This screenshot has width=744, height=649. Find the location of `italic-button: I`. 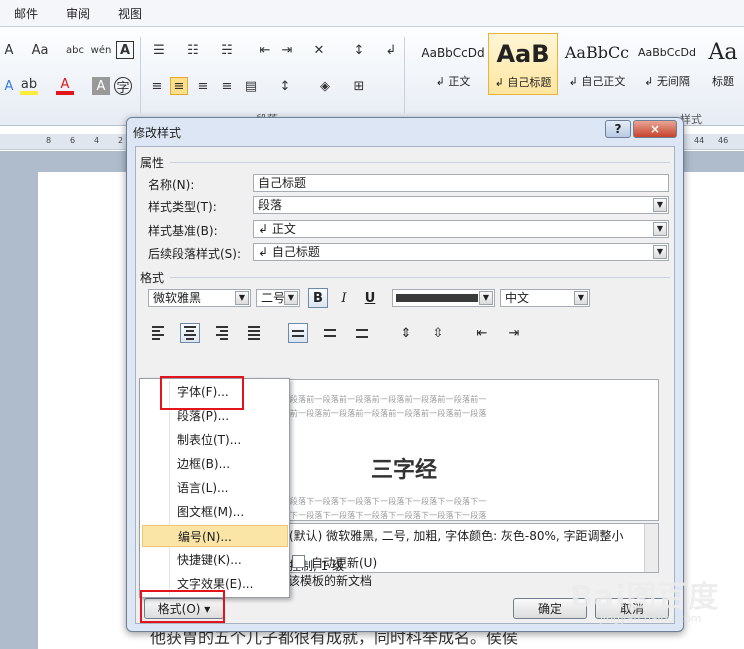

italic-button: I is located at coordinates (344, 298).